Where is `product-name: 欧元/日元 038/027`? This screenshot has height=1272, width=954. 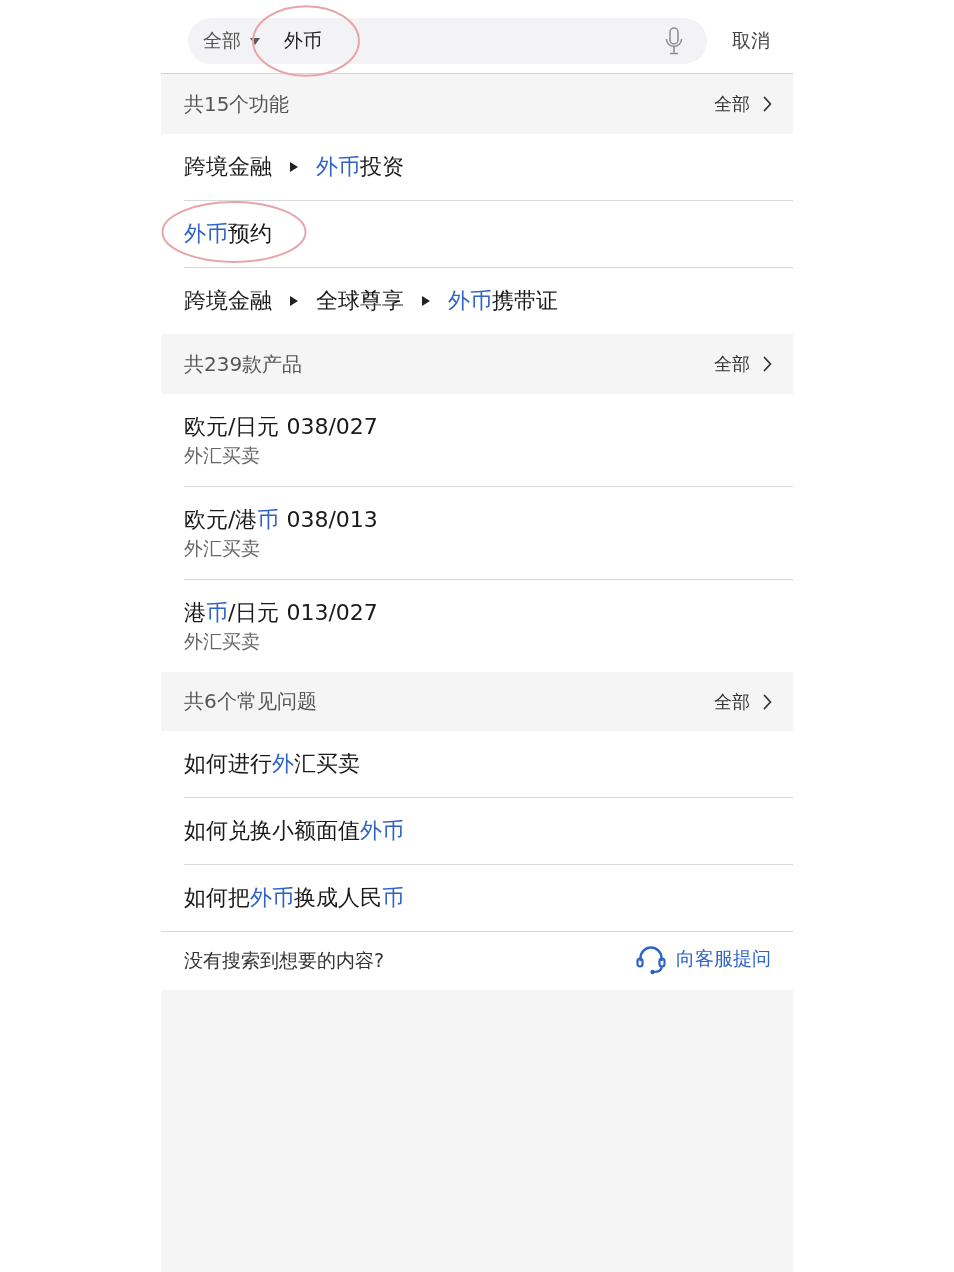
product-name: 欧元/日元 038/027 is located at coordinates (281, 427).